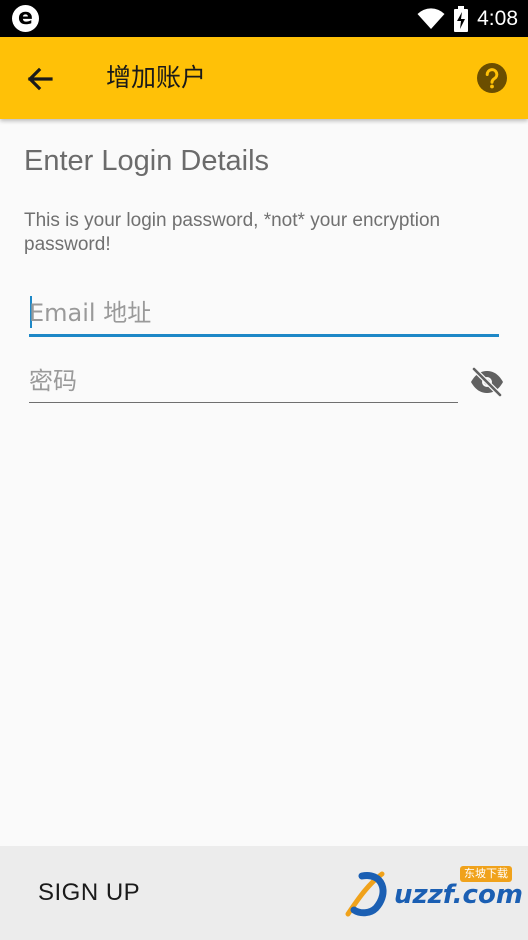 The image size is (528, 940). I want to click on watermark-logo: 东坡下载 uzzf.com, so click(432, 892).